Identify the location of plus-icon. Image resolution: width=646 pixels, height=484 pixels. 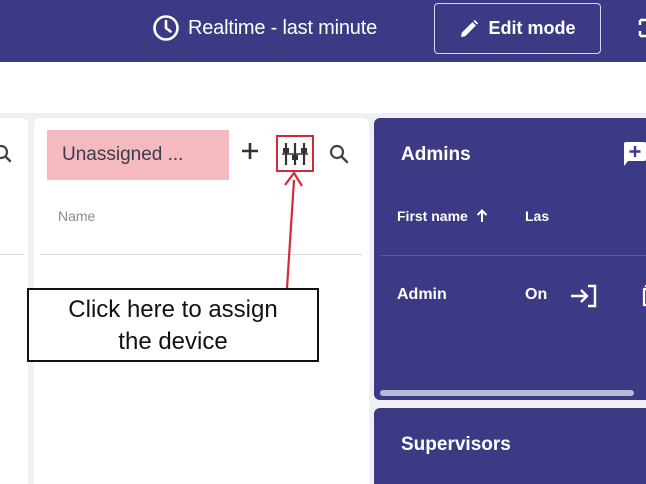
(250, 151).